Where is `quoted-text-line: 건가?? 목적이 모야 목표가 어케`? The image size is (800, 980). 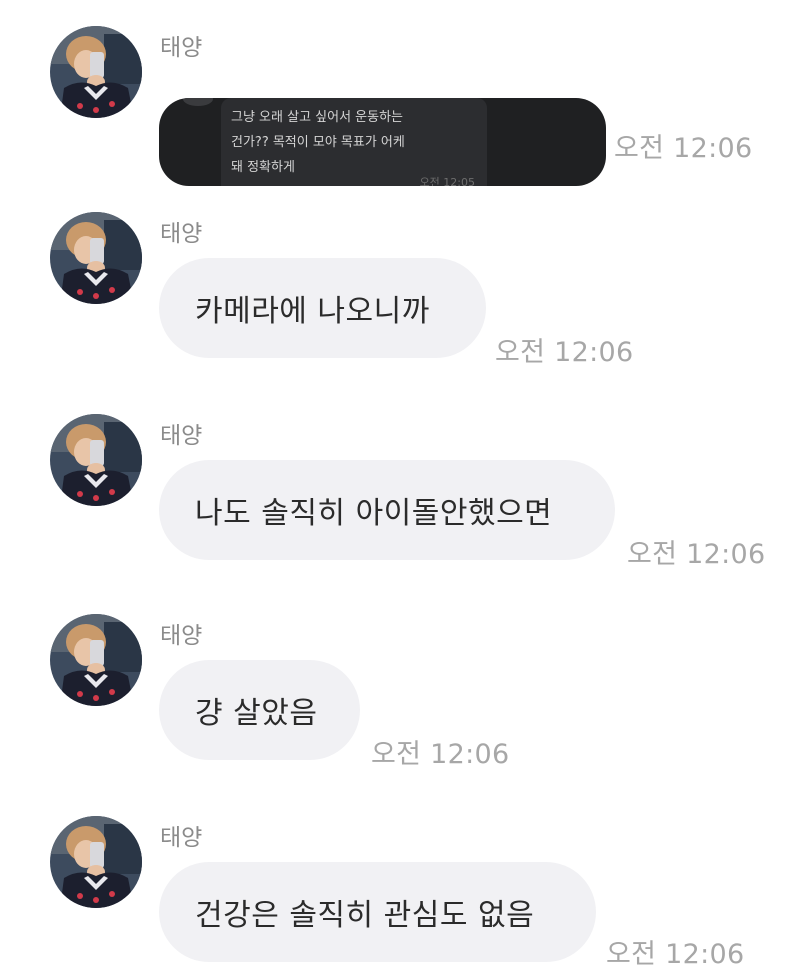
quoted-text-line: 건가?? 목적이 모야 목표가 어케 is located at coordinates (318, 142).